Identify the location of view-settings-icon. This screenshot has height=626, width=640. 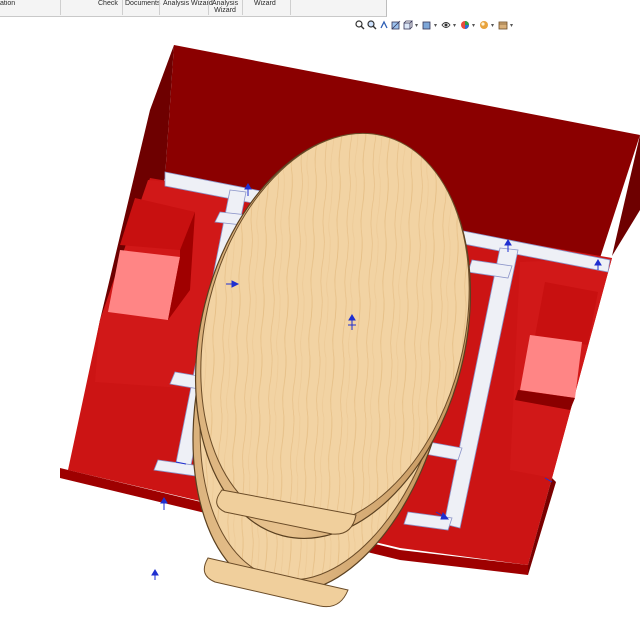
(503, 25).